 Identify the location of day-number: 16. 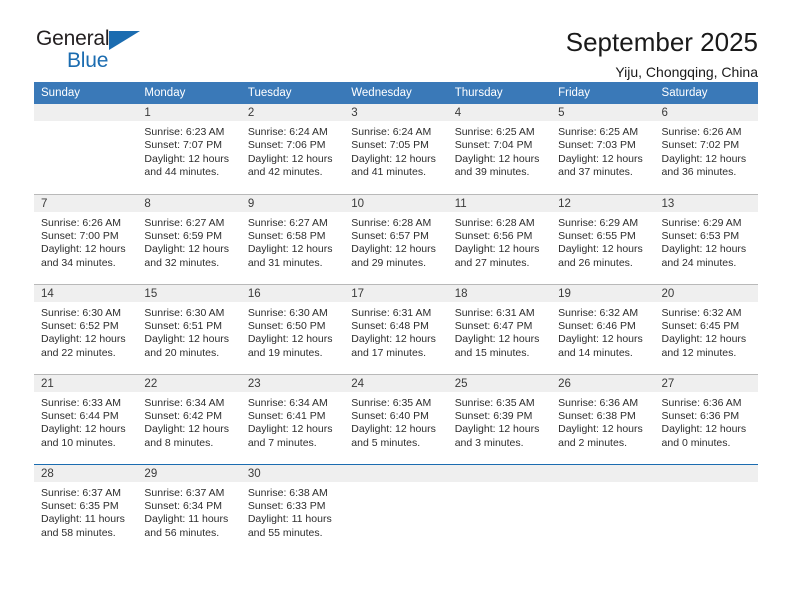
(292, 293).